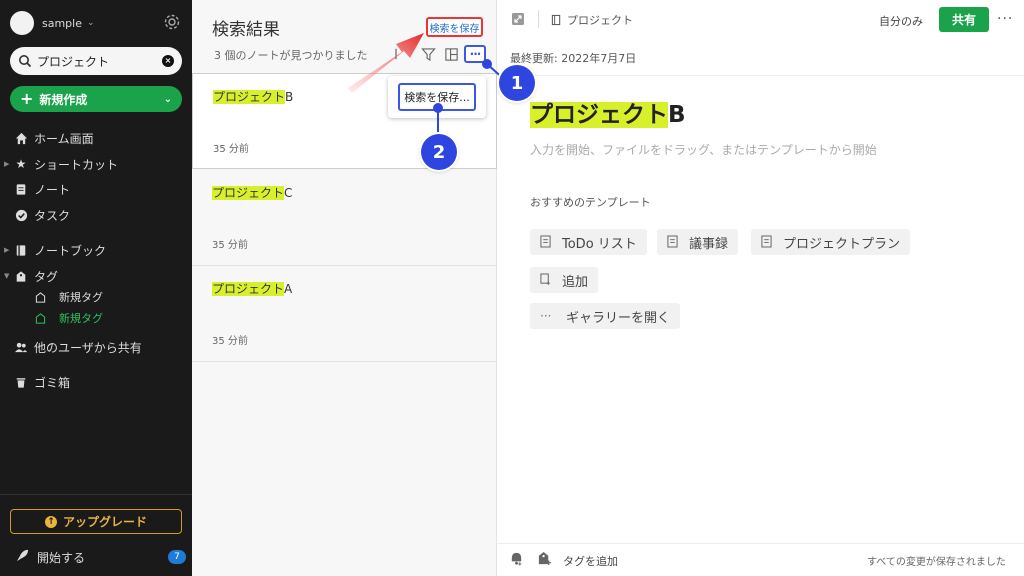 This screenshot has width=1024, height=576. What do you see at coordinates (288, 289) in the screenshot?
I see `note-title-suffix: A` at bounding box center [288, 289].